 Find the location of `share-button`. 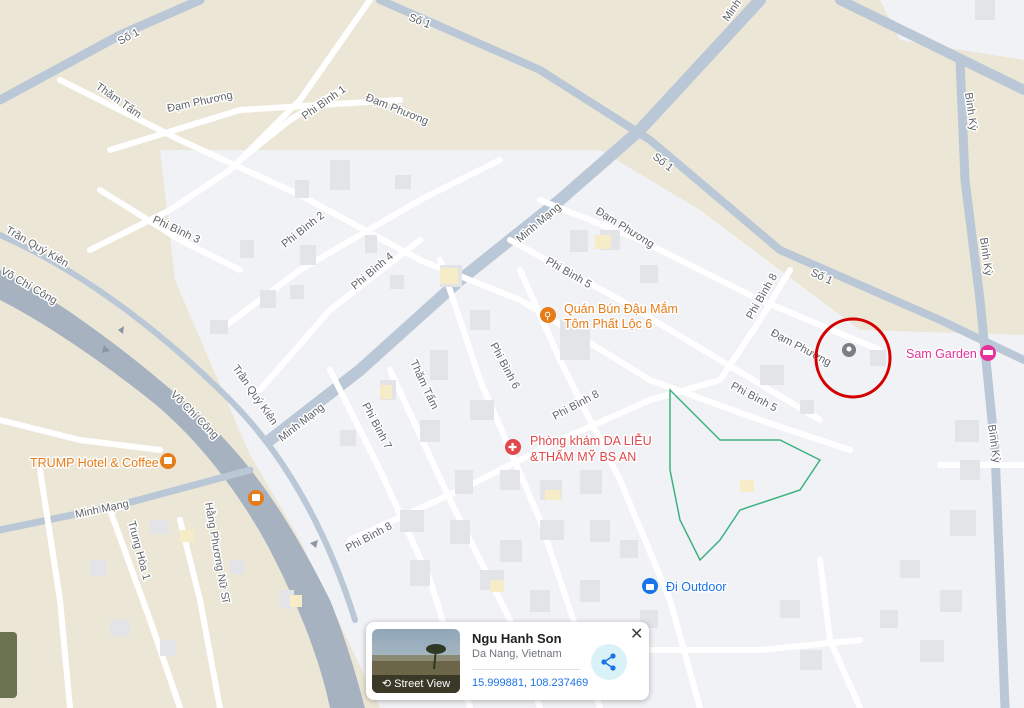

share-button is located at coordinates (609, 662).